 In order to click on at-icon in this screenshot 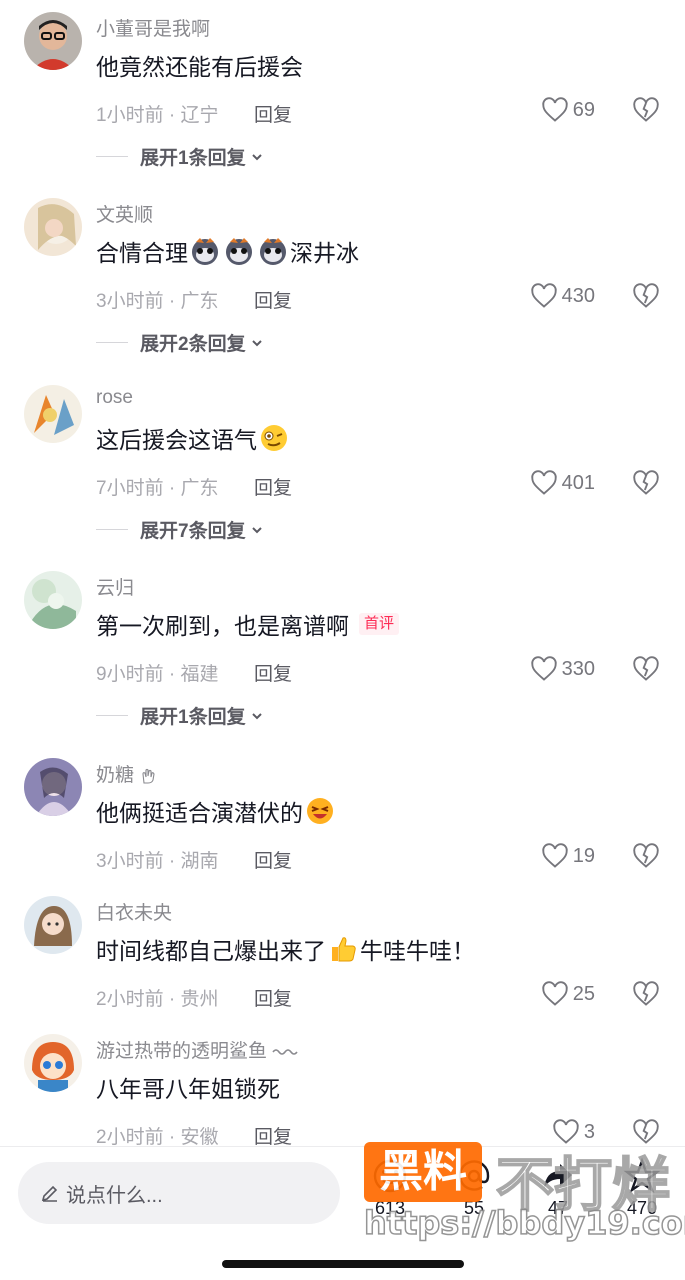, I will do `click(474, 1175)`.